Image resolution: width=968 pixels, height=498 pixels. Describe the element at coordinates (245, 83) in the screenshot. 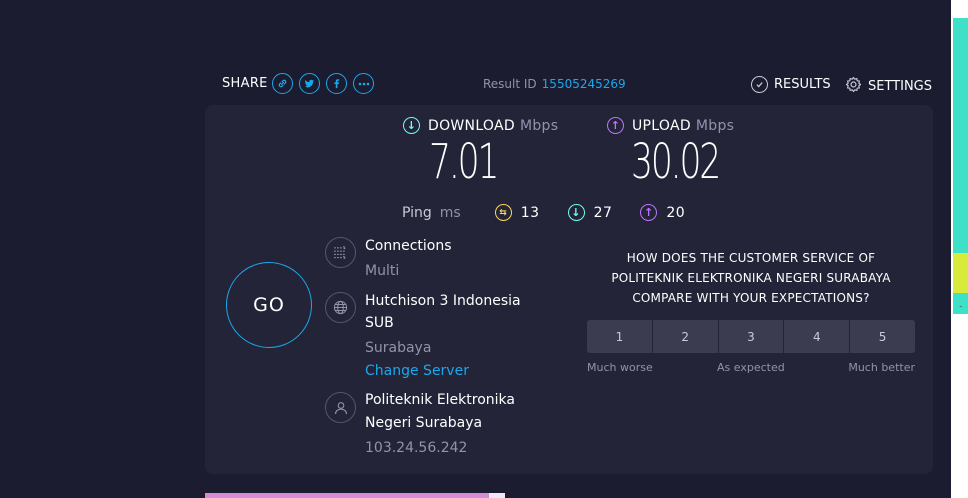

I see `share-label: SHARE` at that location.